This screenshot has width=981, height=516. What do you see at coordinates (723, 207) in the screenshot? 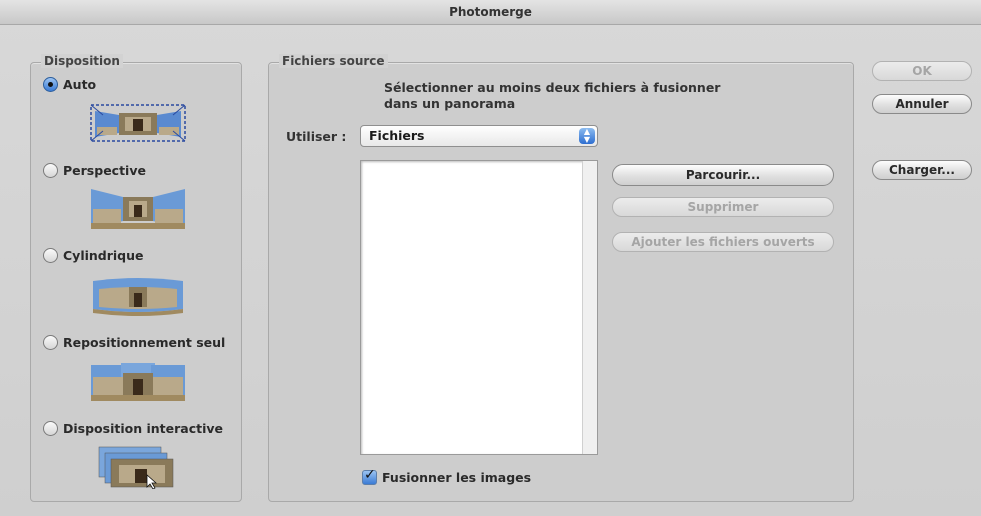
I see `remove-button: Supprimer` at bounding box center [723, 207].